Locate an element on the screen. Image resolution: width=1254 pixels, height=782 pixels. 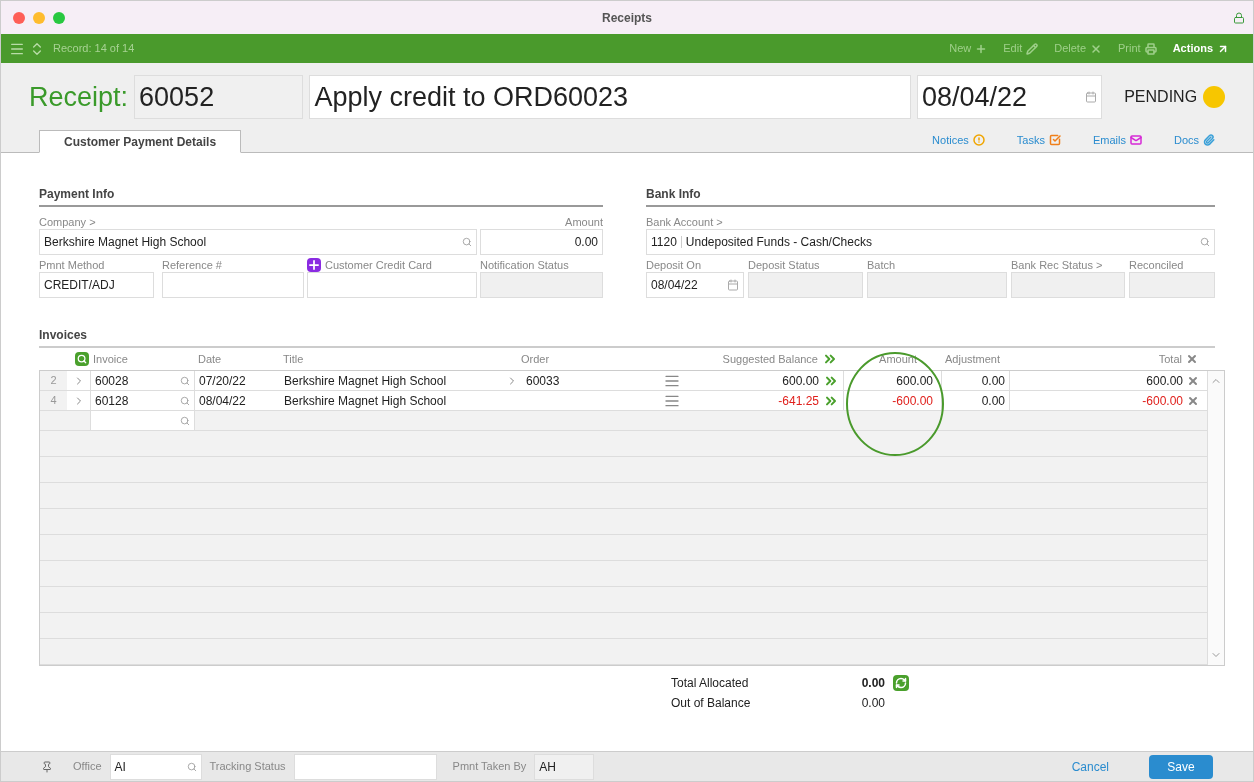
column-header: Date is located at coordinates (210, 359).